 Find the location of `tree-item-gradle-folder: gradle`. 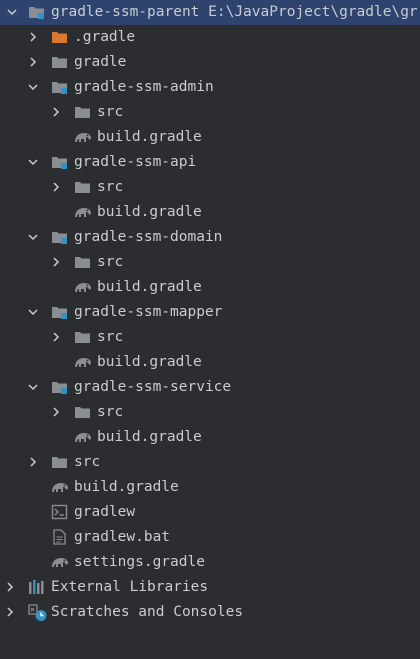

tree-item-gradle-folder: gradle is located at coordinates (210, 62).